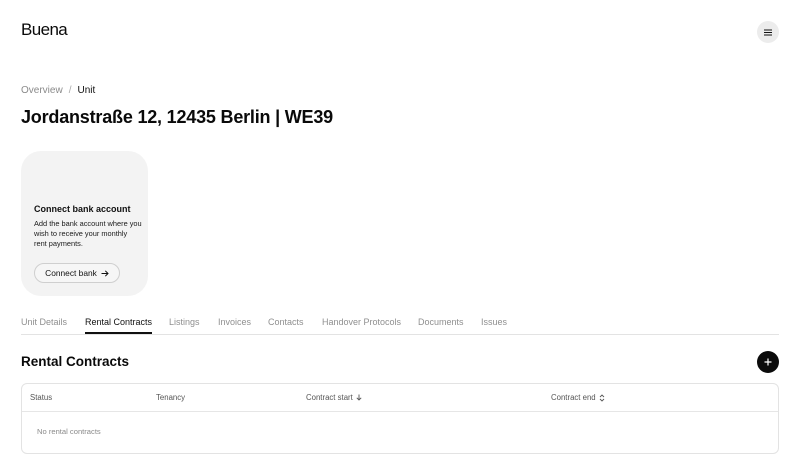 The height and width of the screenshot is (474, 800). What do you see at coordinates (69, 431) in the screenshot?
I see `empty-state-text: No rental contracts` at bounding box center [69, 431].